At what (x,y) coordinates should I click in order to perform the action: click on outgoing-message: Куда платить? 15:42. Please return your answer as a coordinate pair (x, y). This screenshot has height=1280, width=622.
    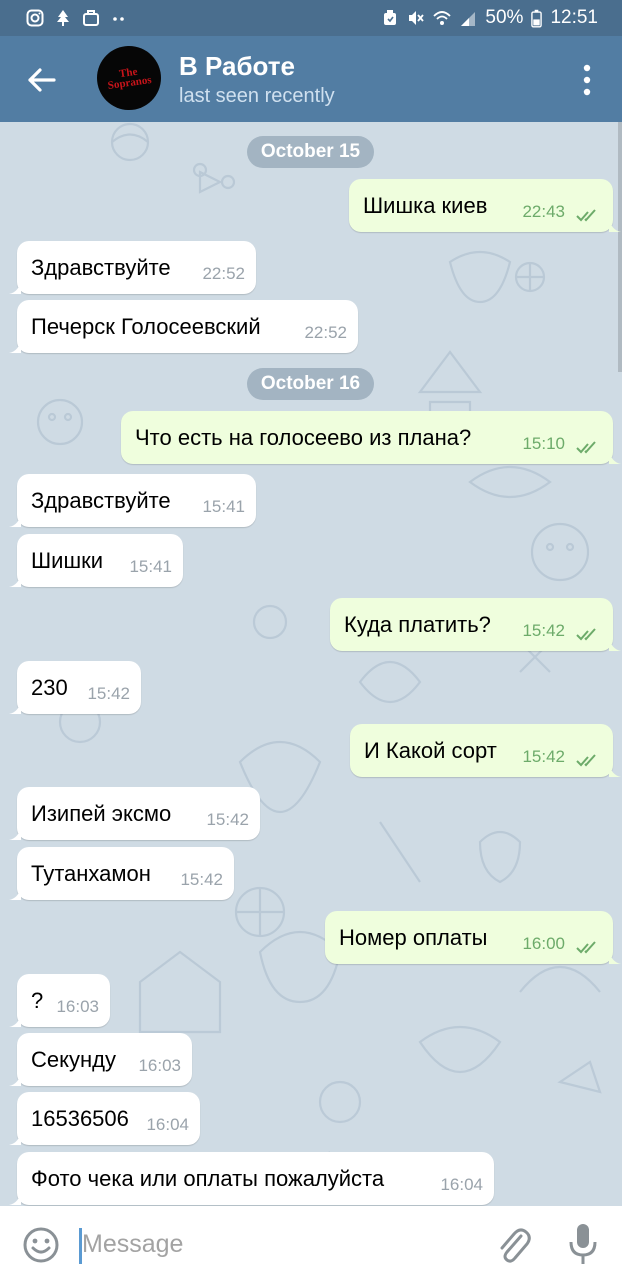
    Looking at the image, I should click on (475, 624).